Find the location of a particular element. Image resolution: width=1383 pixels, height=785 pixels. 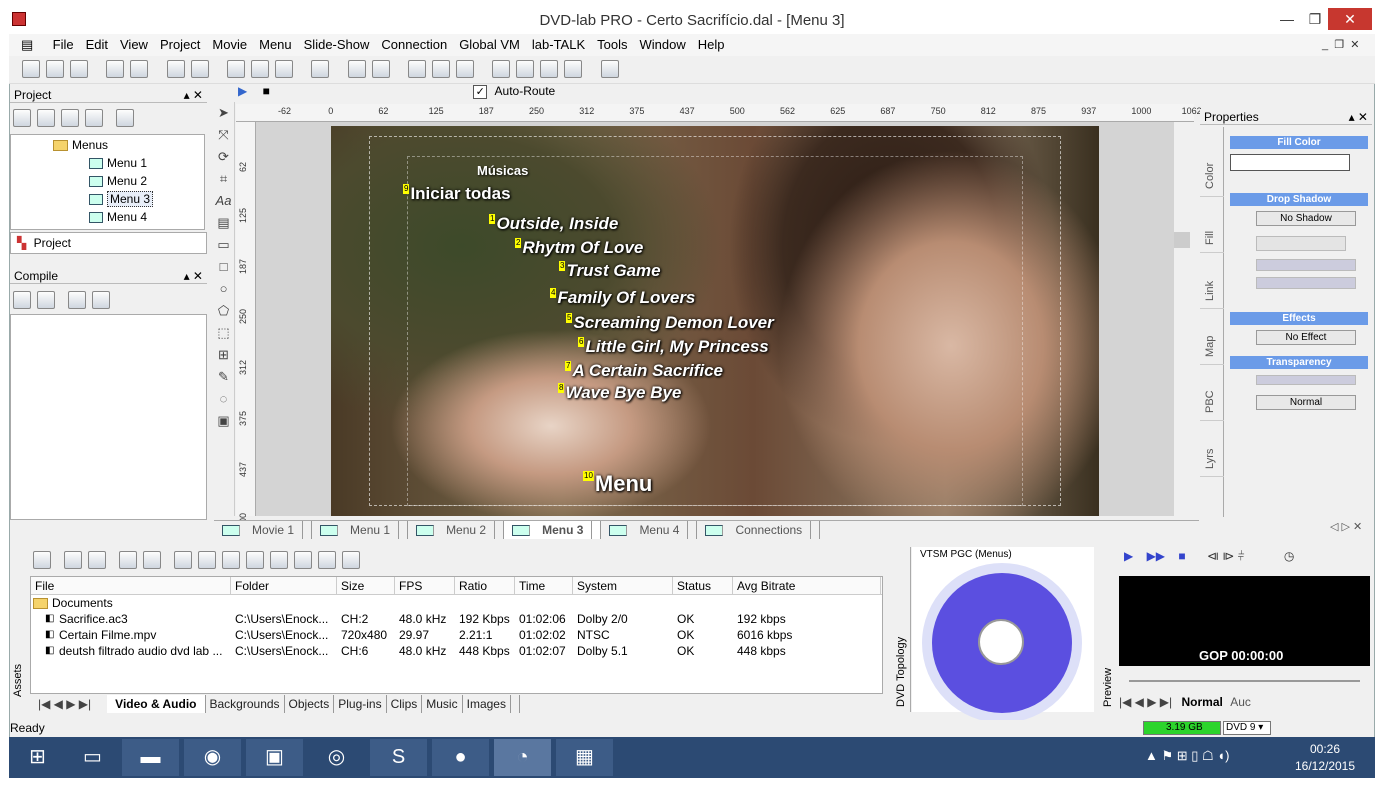

tab-nav: ◁ ▷ ✕ is located at coordinates (1346, 526).